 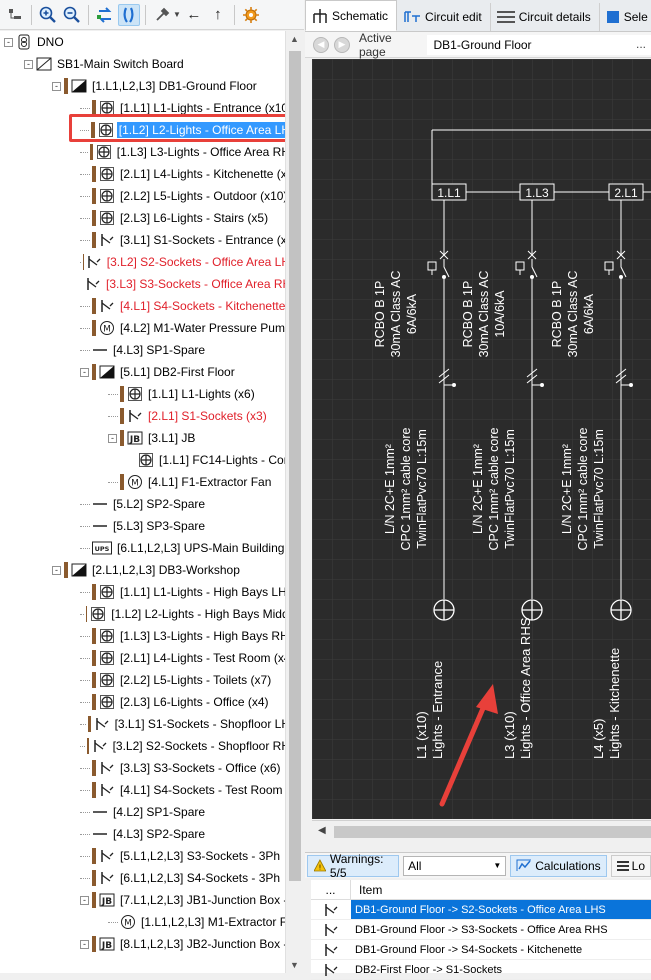 What do you see at coordinates (142, 460) in the screenshot?
I see `tree-node: [1.L1] FC14-Lights - Corridor` at bounding box center [142, 460].